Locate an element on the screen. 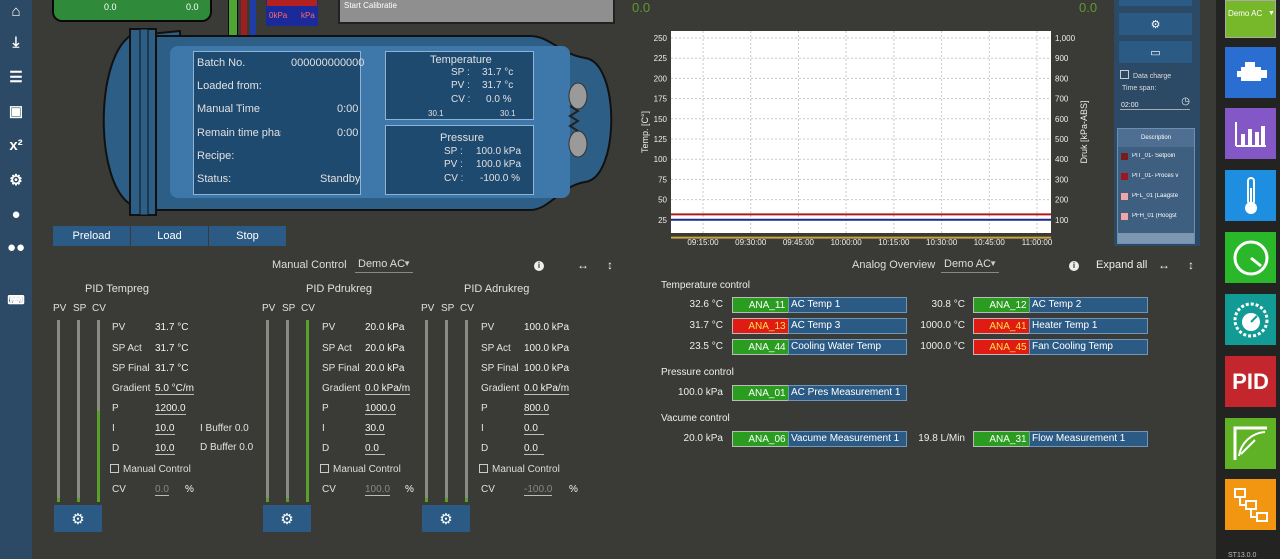 Image resolution: width=1280 pixels, height=559 pixels. pid-cv-input: 100.0 is located at coordinates (378, 490).